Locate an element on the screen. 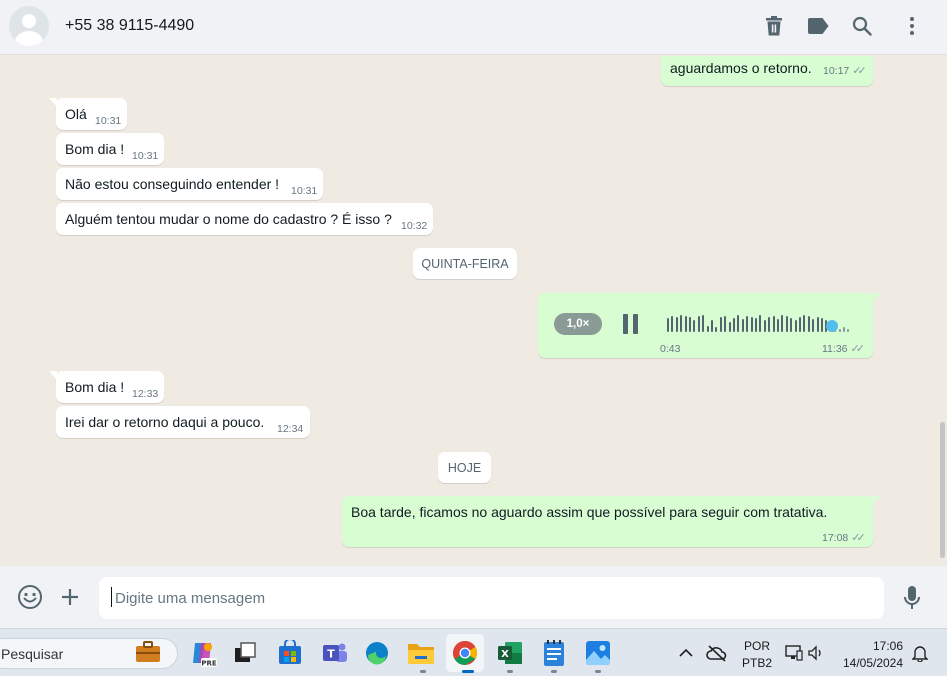 This screenshot has height=676, width=947. playback-speed-button: 1,0× is located at coordinates (578, 324).